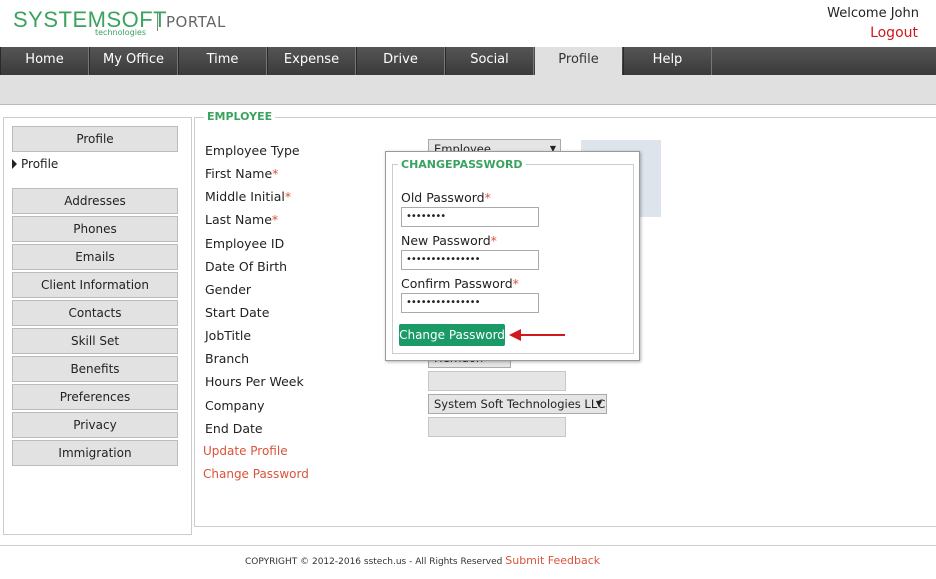 The image size is (936, 579). I want to click on dob-label: Date Of Birth, so click(246, 266).